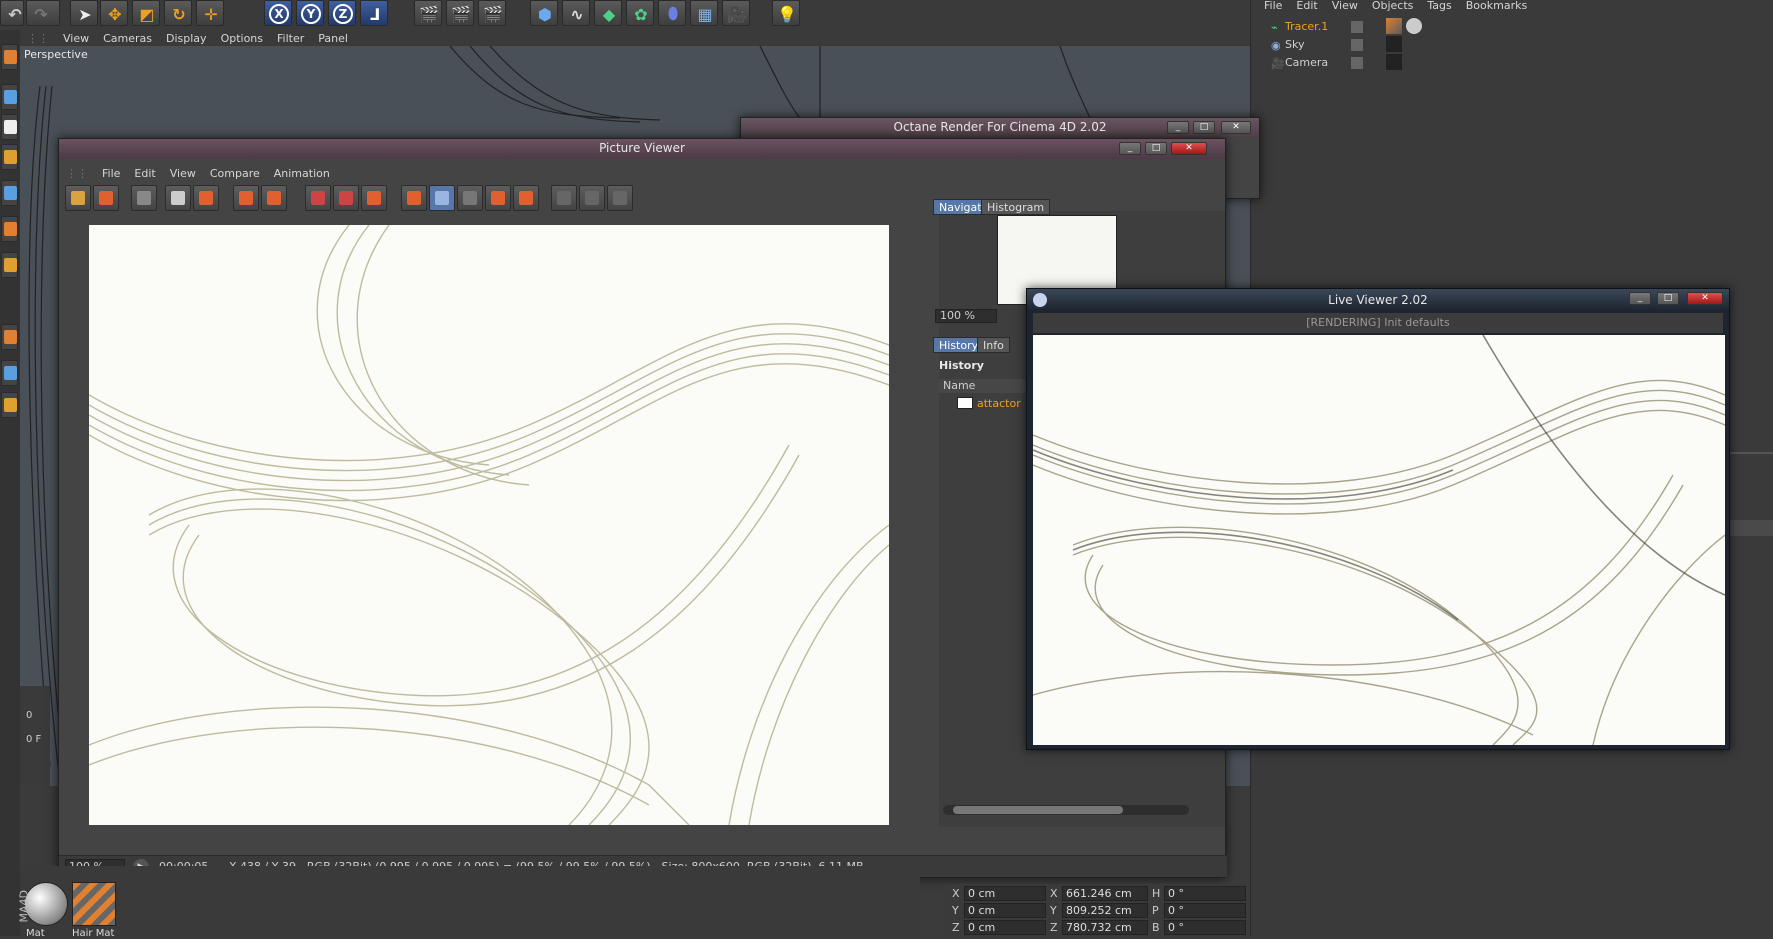 This screenshot has height=939, width=1773. What do you see at coordinates (1205, 893) in the screenshot?
I see `rot-h-field: 0 °` at bounding box center [1205, 893].